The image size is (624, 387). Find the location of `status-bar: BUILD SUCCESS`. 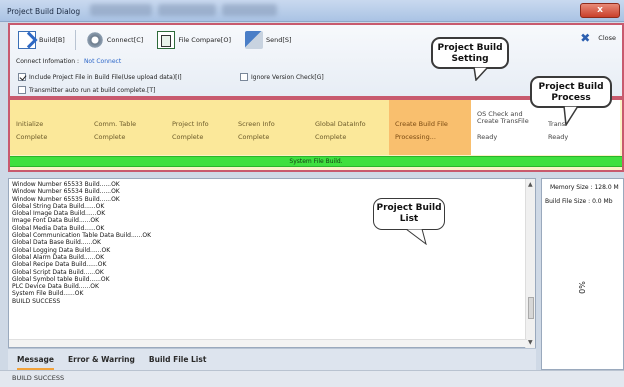

status-bar: BUILD SUCCESS is located at coordinates (312, 378).